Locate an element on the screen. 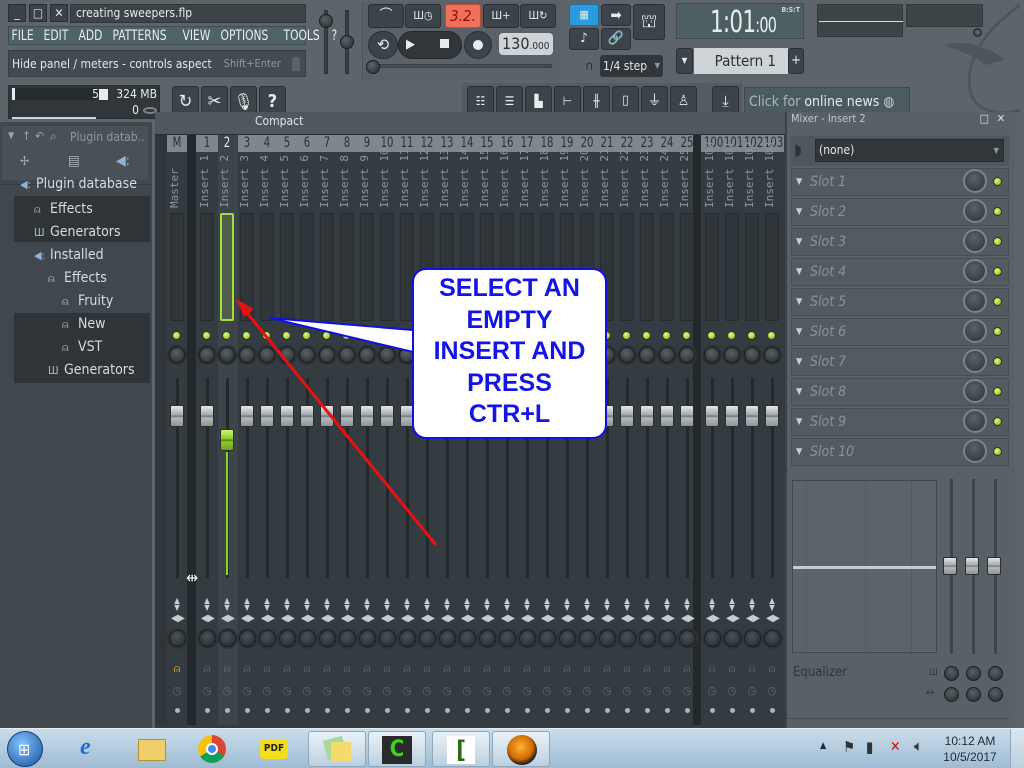  search-icon: ⌕ is located at coordinates (53, 136).